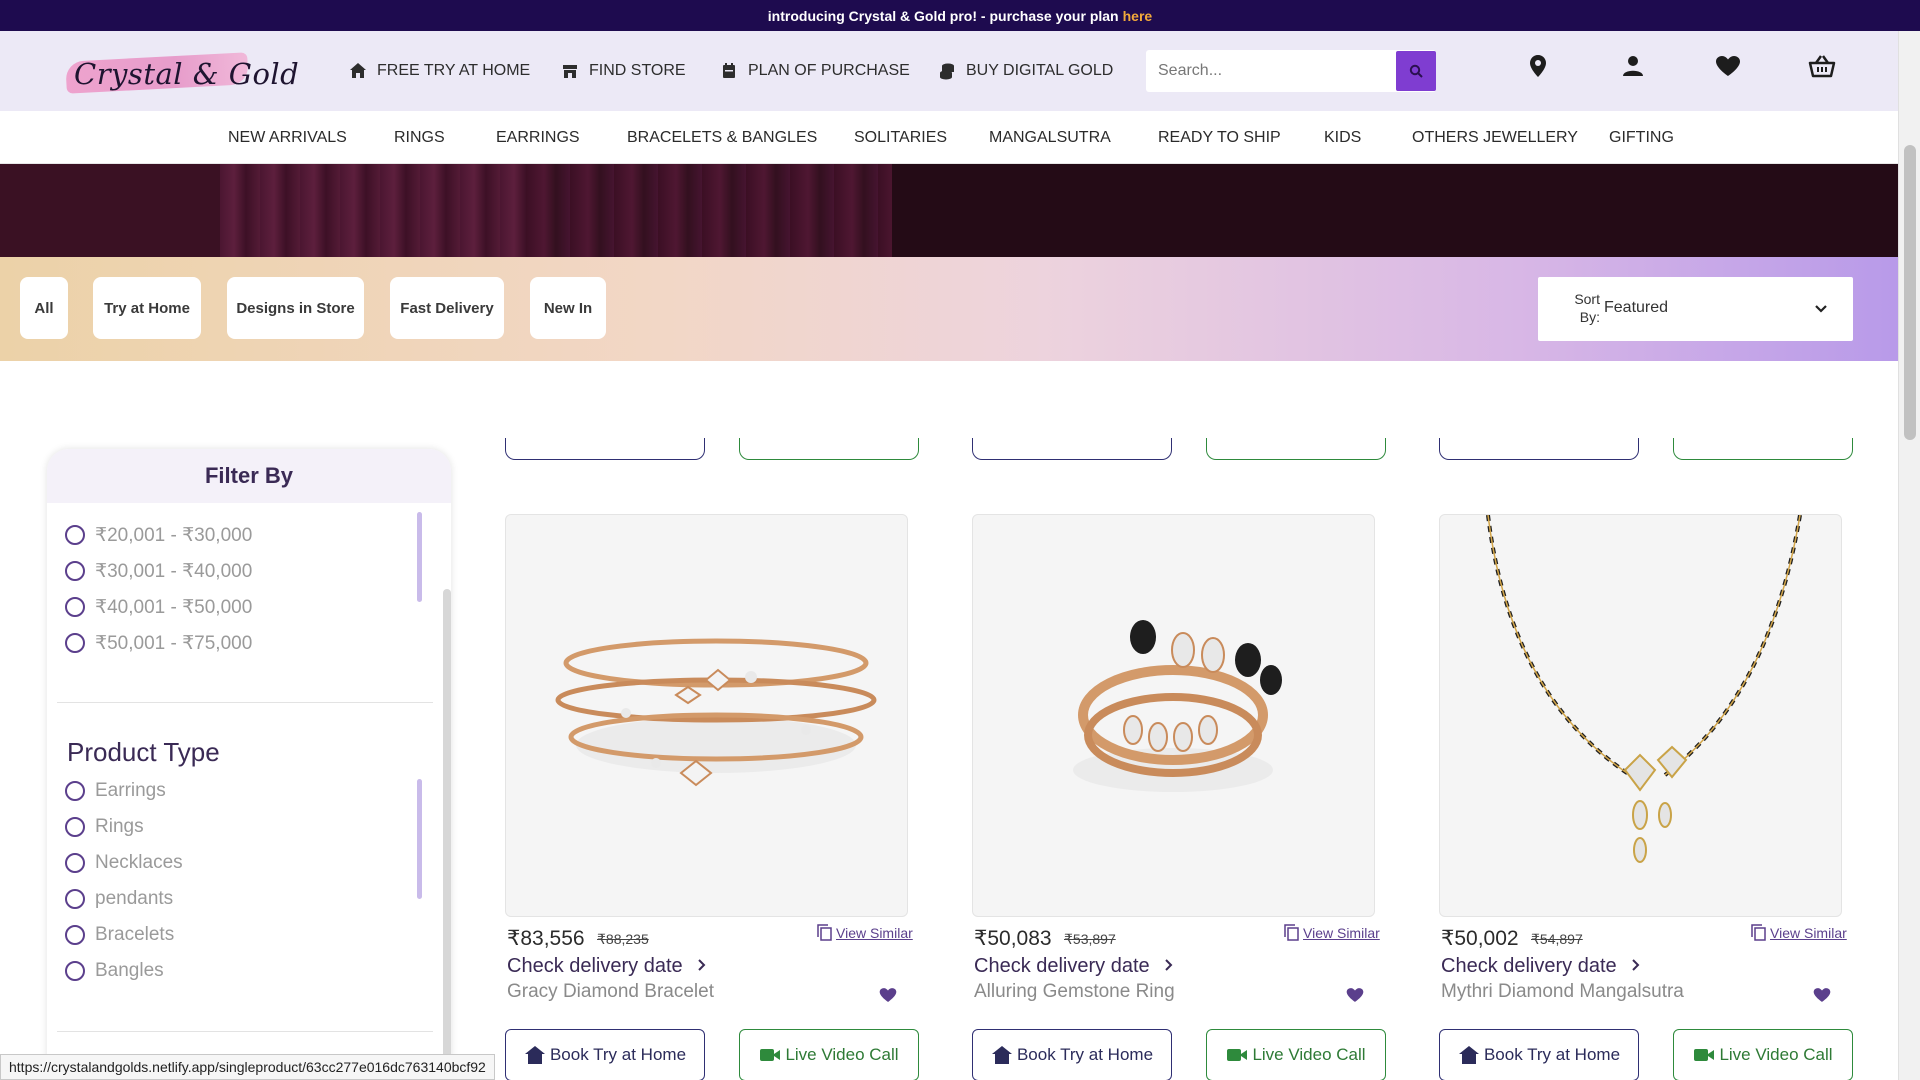  I want to click on filter-title: Filter By, so click(249, 476).